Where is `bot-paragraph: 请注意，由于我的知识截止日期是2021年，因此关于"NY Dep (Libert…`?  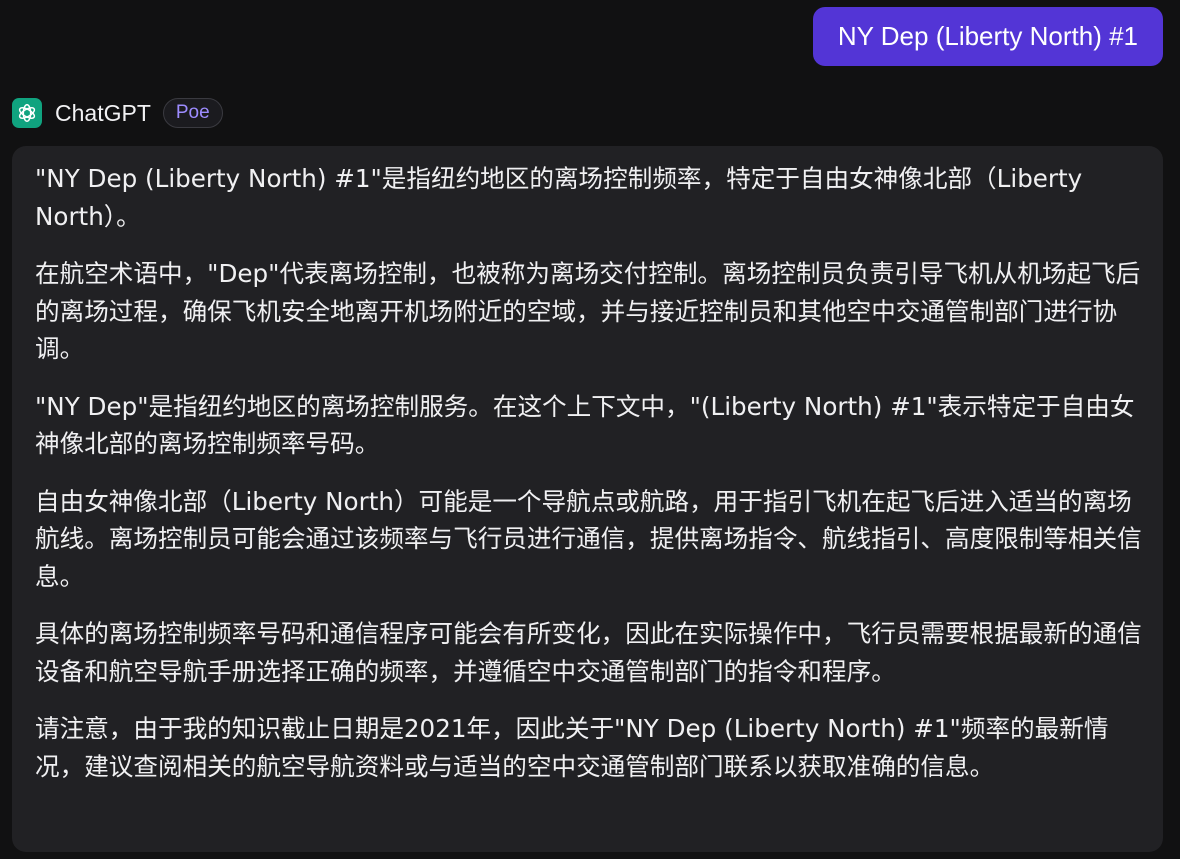 bot-paragraph: 请注意，由于我的知识截止日期是2021年，因此关于"NY Dep (Libert… is located at coordinates (572, 747).